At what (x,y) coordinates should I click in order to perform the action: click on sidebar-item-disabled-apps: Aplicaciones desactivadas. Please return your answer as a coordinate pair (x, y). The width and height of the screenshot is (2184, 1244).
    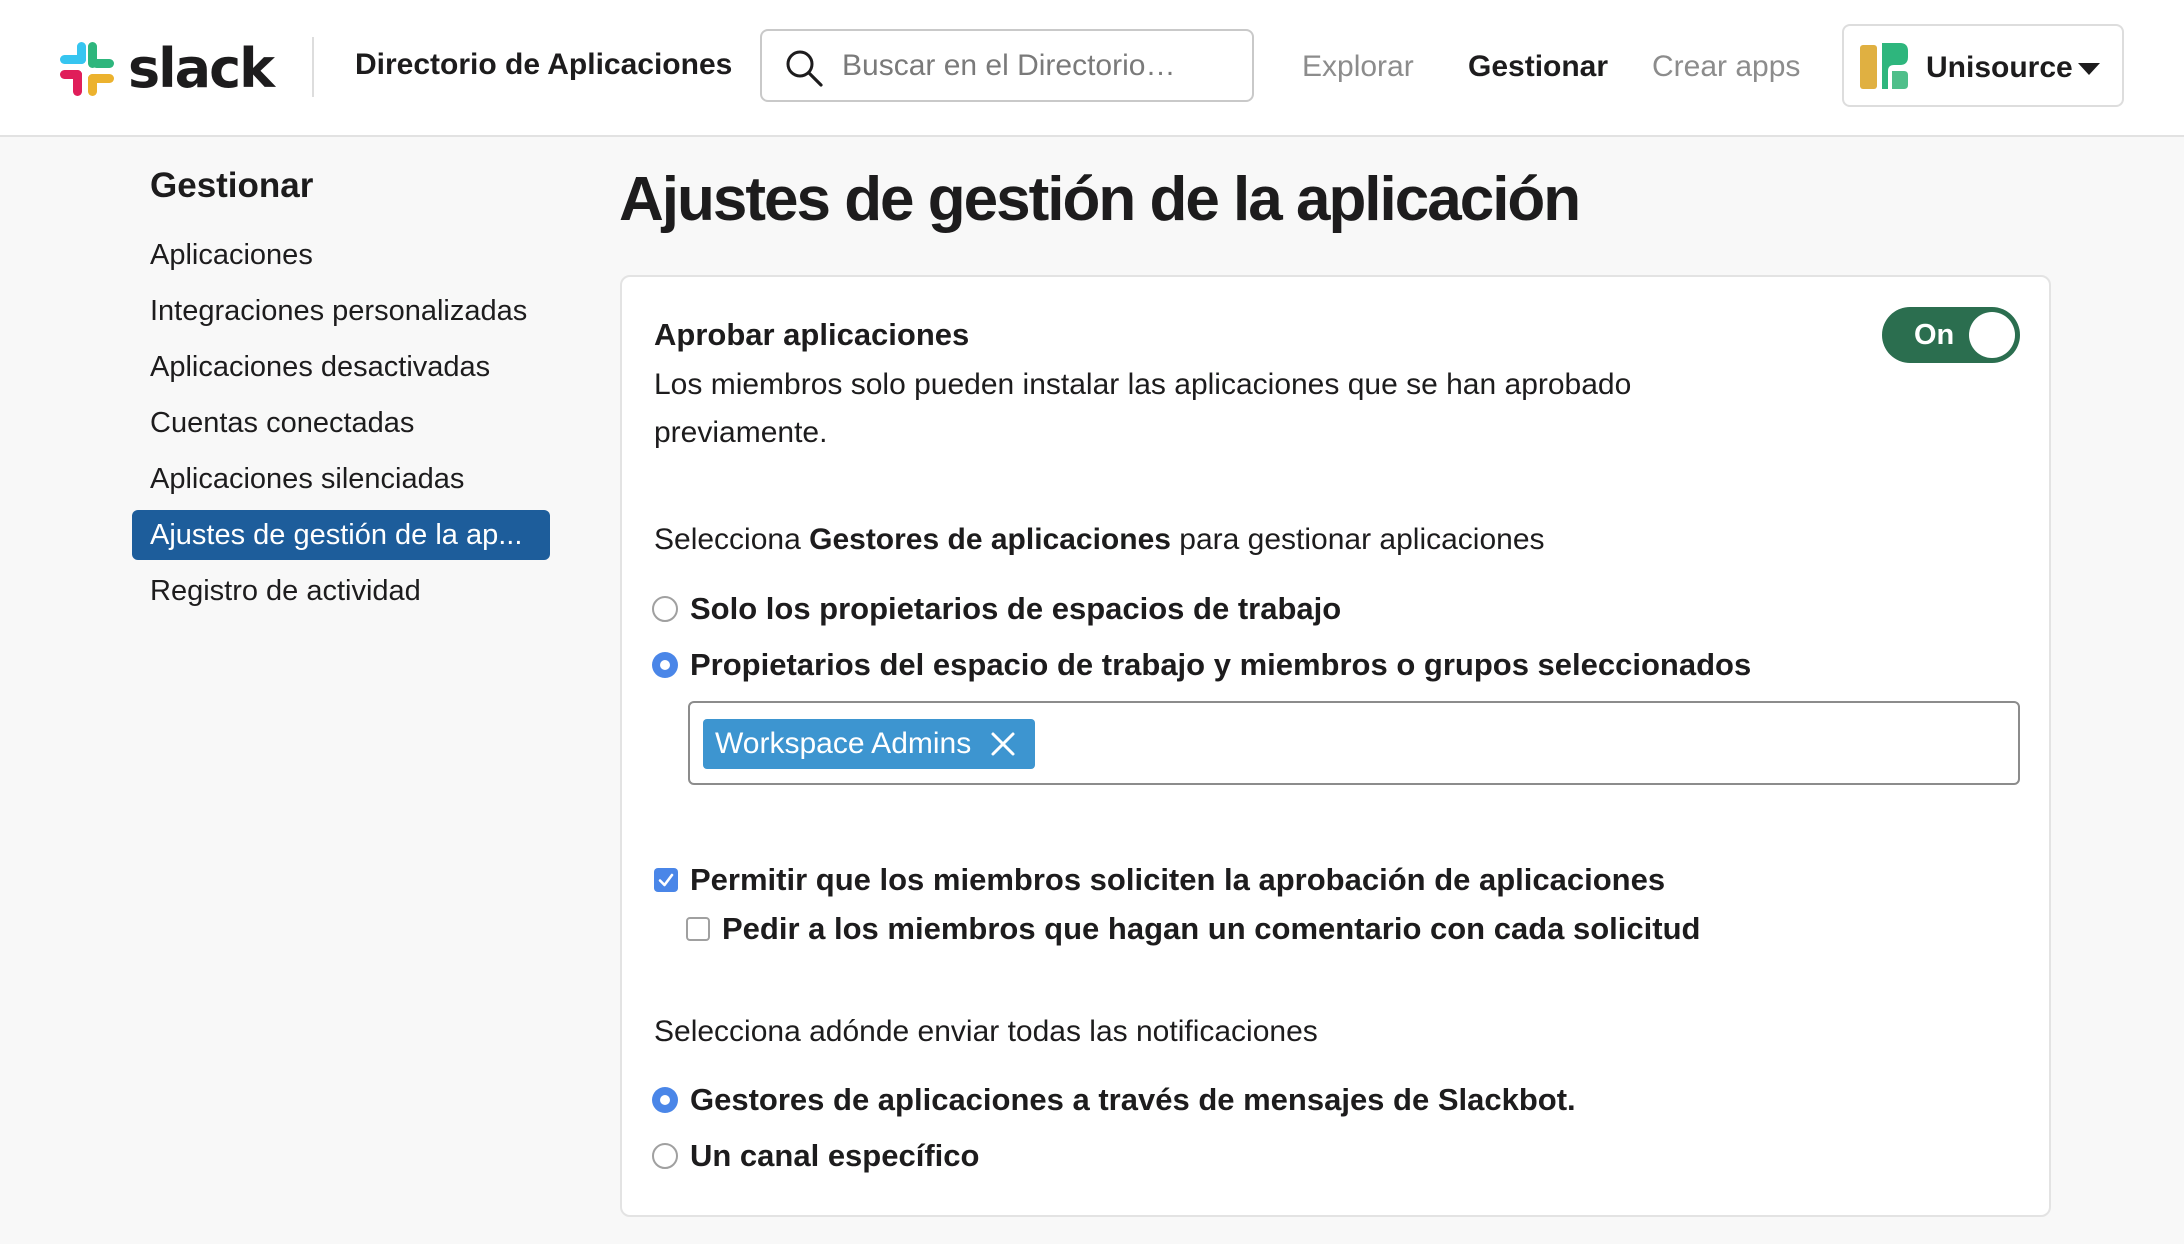
    Looking at the image, I should click on (341, 367).